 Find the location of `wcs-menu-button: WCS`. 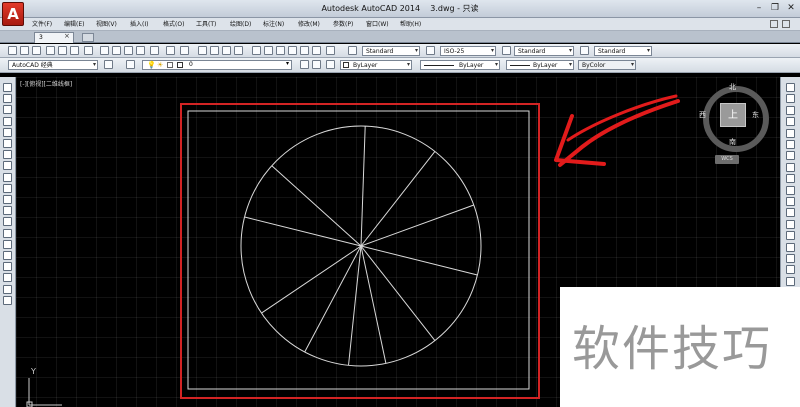

wcs-menu-button: WCS is located at coordinates (727, 159).